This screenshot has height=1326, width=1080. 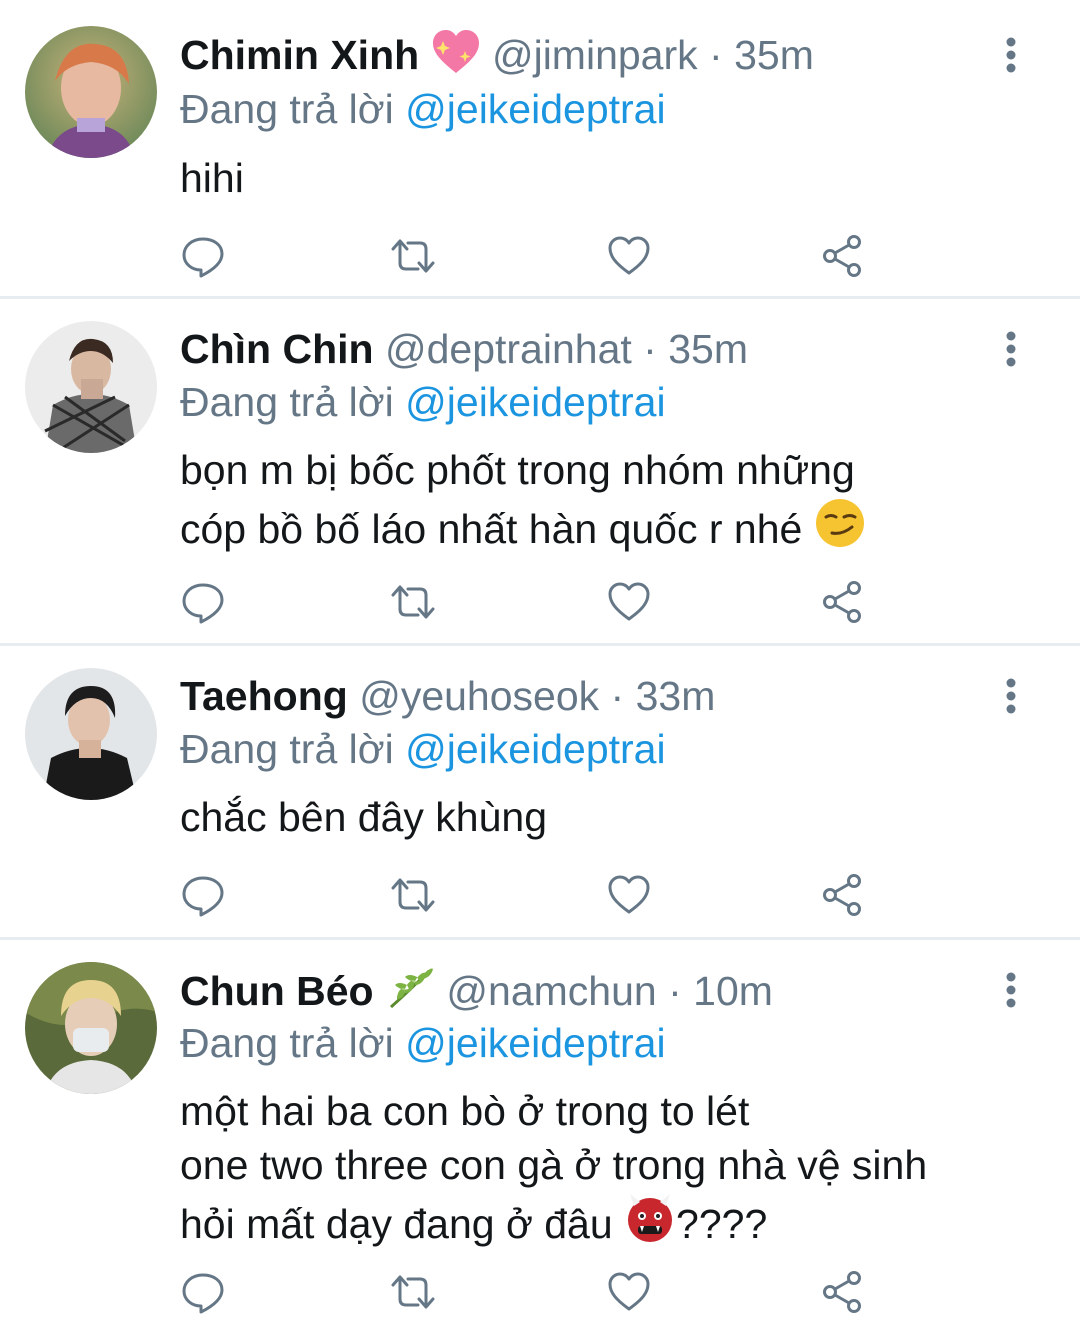 What do you see at coordinates (456, 57) in the screenshot?
I see `sparkling-heart-icon` at bounding box center [456, 57].